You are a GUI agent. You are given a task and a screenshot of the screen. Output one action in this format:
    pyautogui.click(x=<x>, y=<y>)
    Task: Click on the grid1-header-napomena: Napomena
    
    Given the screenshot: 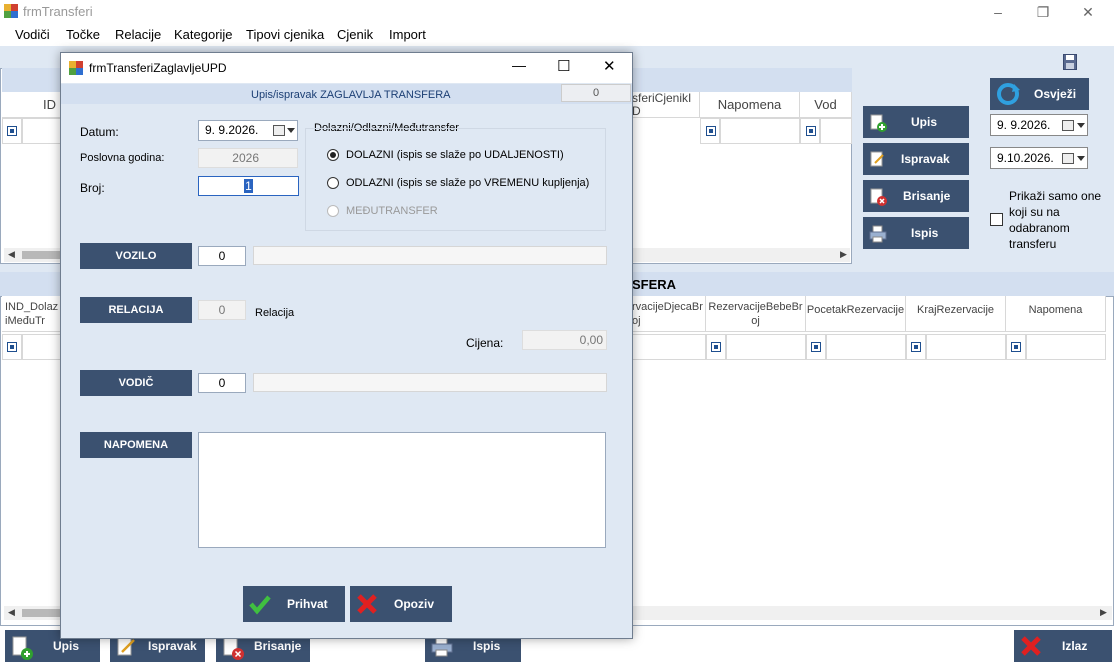 What is the action you would take?
    pyautogui.click(x=750, y=105)
    